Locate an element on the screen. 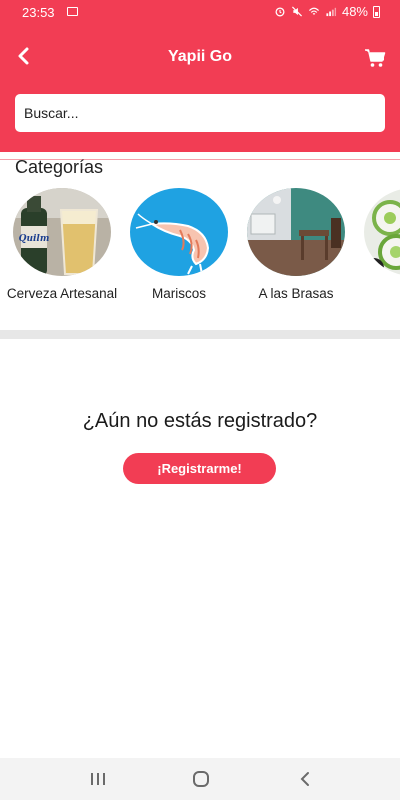  category-mariscos: Mariscos is located at coordinates (179, 245).